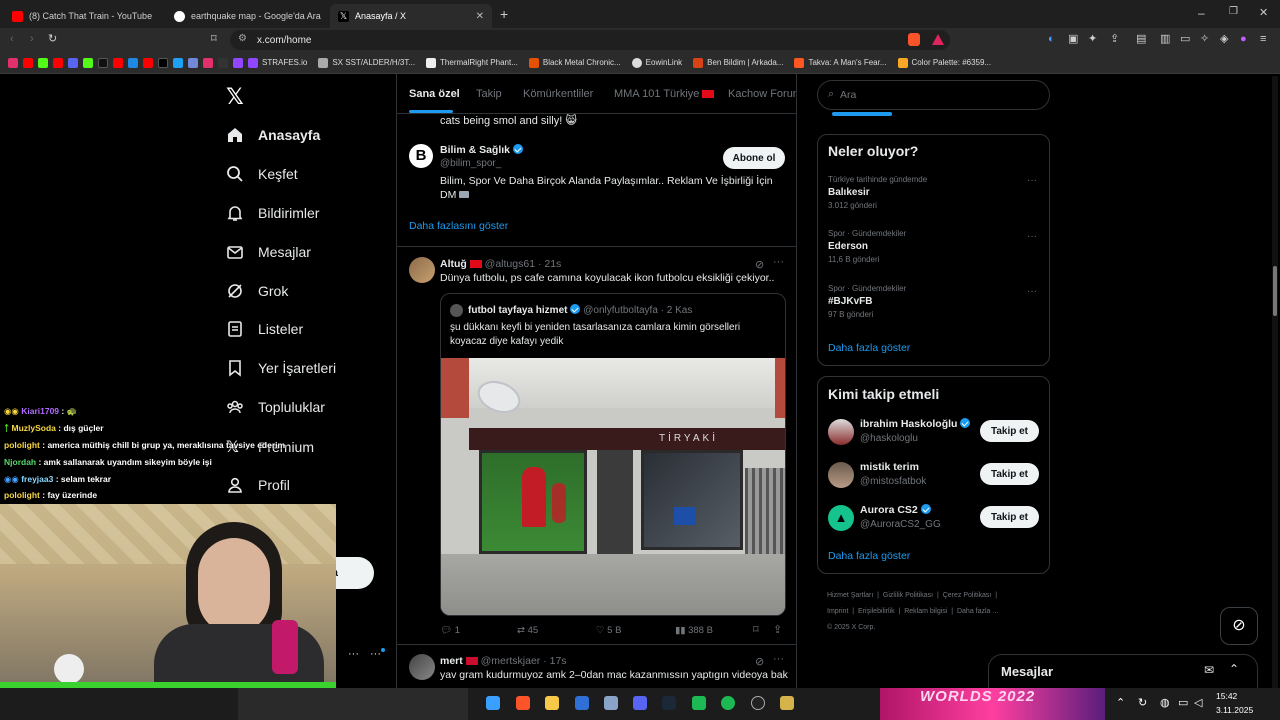 The width and height of the screenshot is (1280, 720). Describe the element at coordinates (1201, 13) in the screenshot. I see `minimize-icon: –` at that location.